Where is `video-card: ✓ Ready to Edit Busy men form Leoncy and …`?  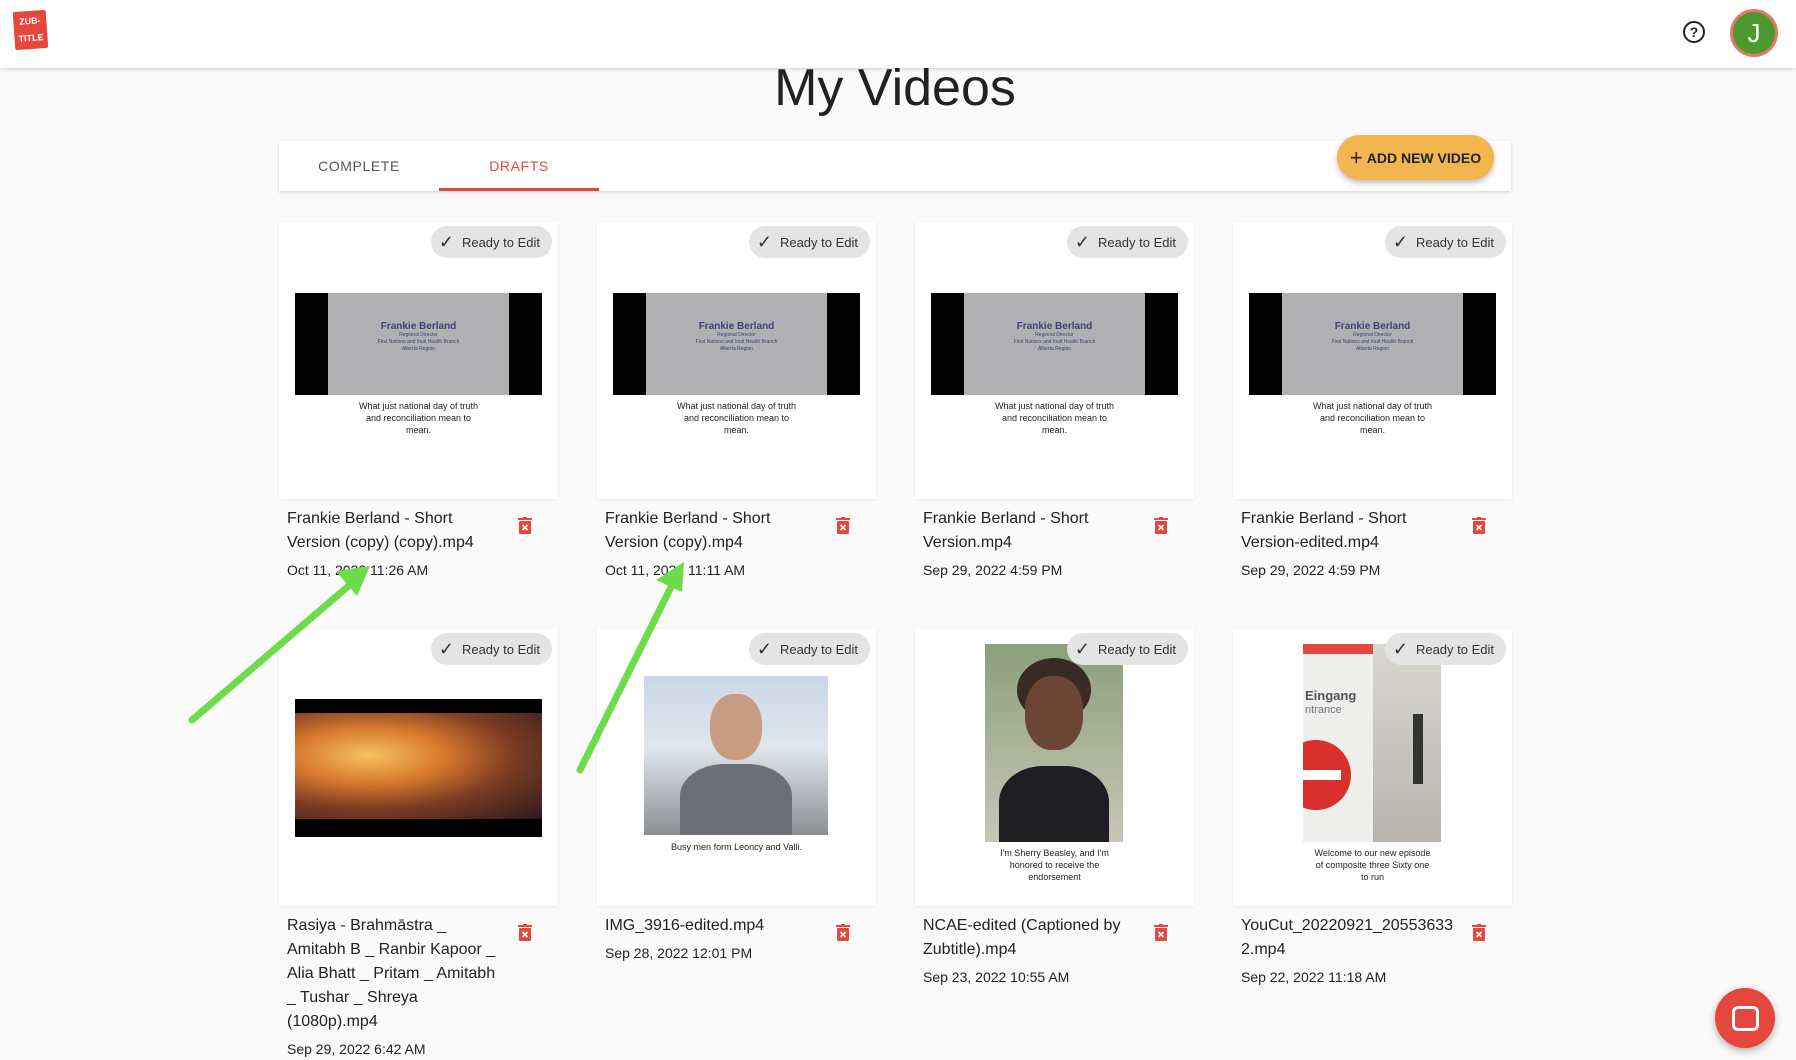 video-card: ✓ Ready to Edit Busy men form Leoncy and … is located at coordinates (736, 767).